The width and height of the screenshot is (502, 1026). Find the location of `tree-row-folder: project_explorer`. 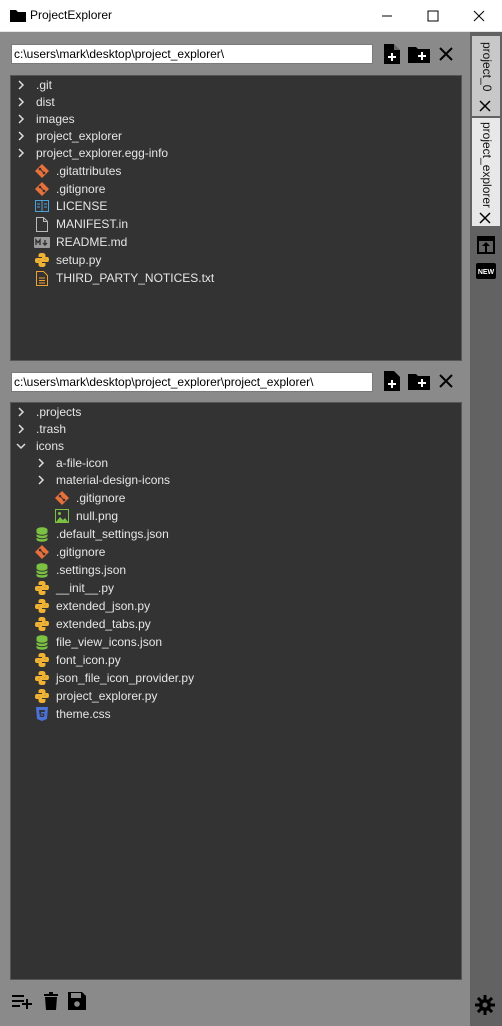

tree-row-folder: project_explorer is located at coordinates (69, 136).